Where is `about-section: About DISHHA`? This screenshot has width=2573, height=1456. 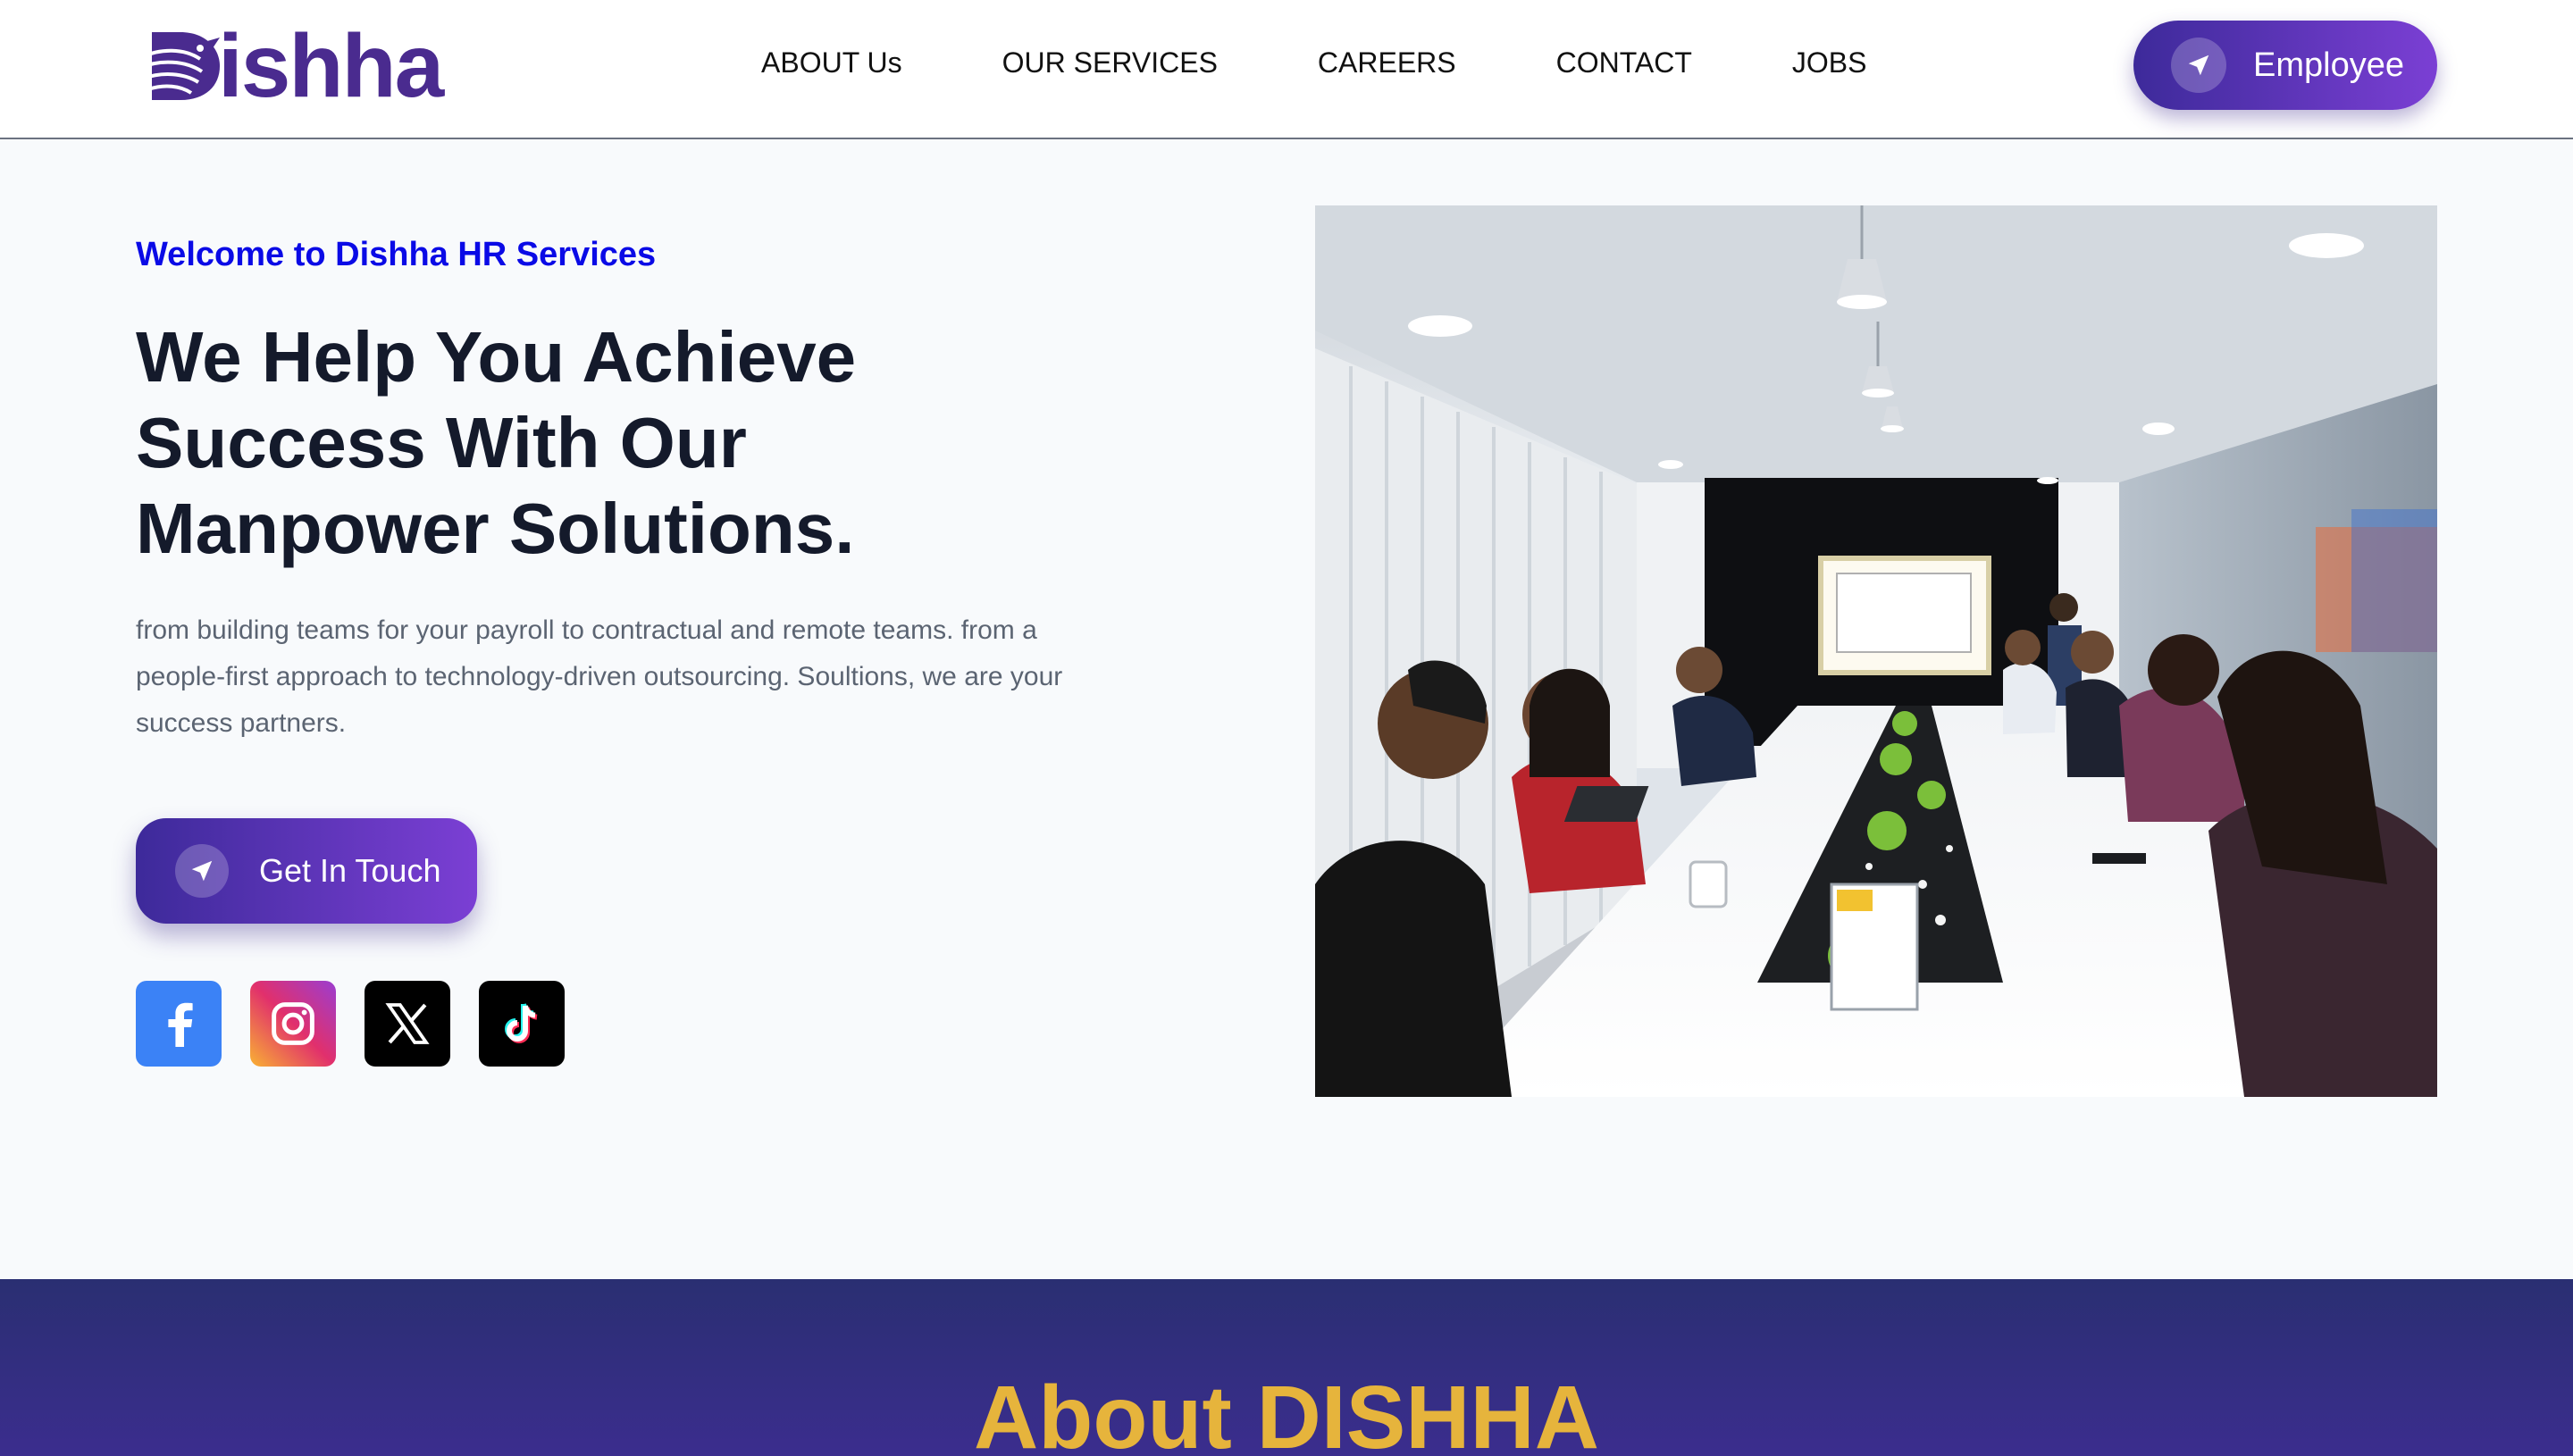 about-section: About DISHHA is located at coordinates (1286, 1367).